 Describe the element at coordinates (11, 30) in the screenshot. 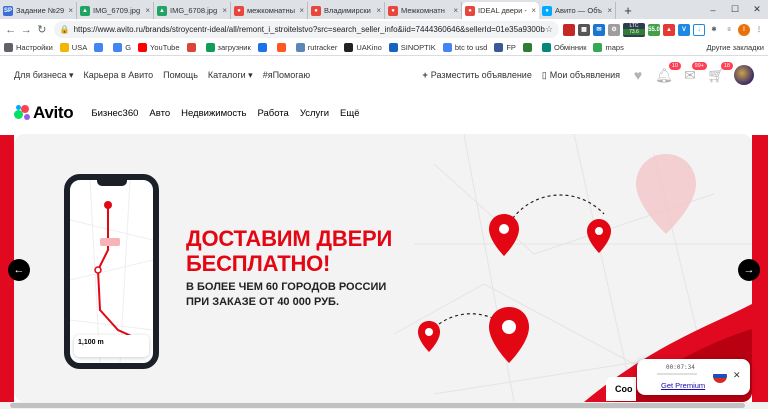

I see `back-icon: ←` at that location.